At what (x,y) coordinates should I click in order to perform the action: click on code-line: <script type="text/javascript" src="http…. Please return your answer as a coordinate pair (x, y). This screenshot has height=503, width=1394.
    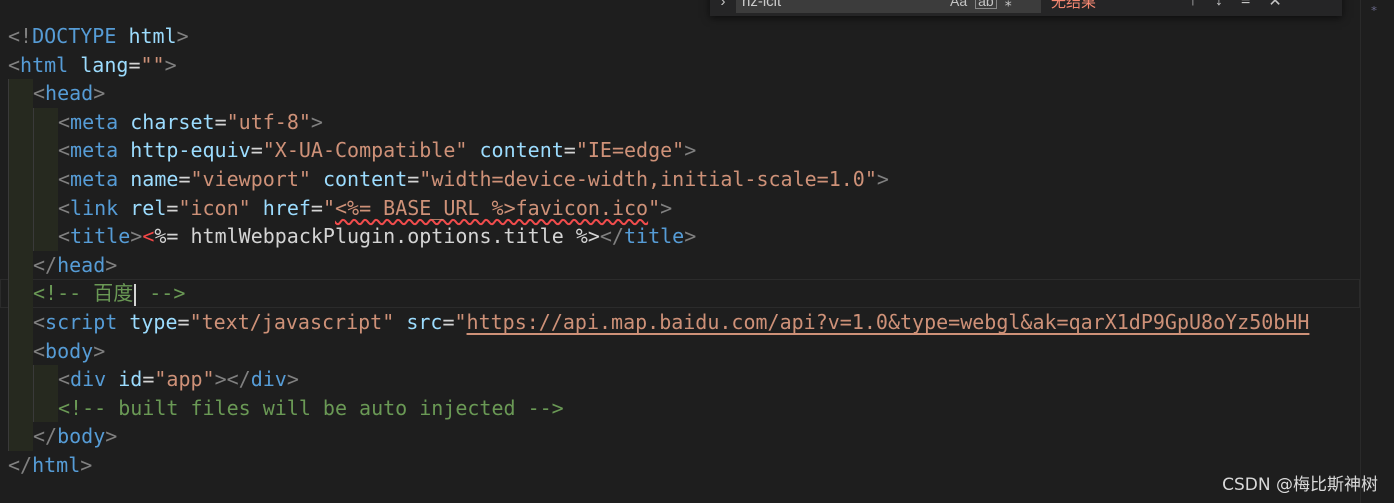
    Looking at the image, I should click on (680, 322).